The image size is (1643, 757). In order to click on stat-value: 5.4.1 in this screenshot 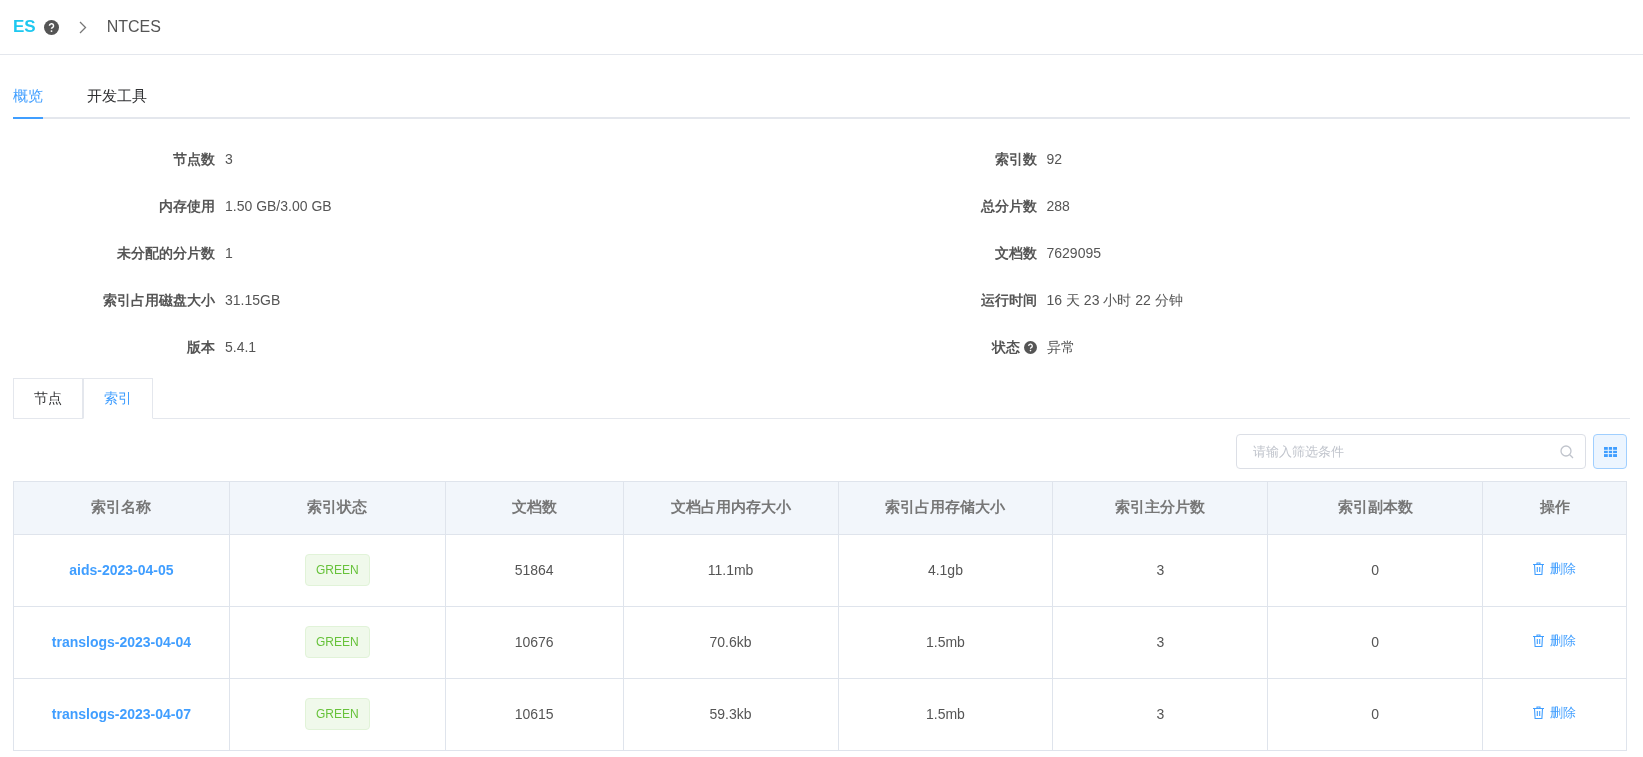, I will do `click(241, 347)`.